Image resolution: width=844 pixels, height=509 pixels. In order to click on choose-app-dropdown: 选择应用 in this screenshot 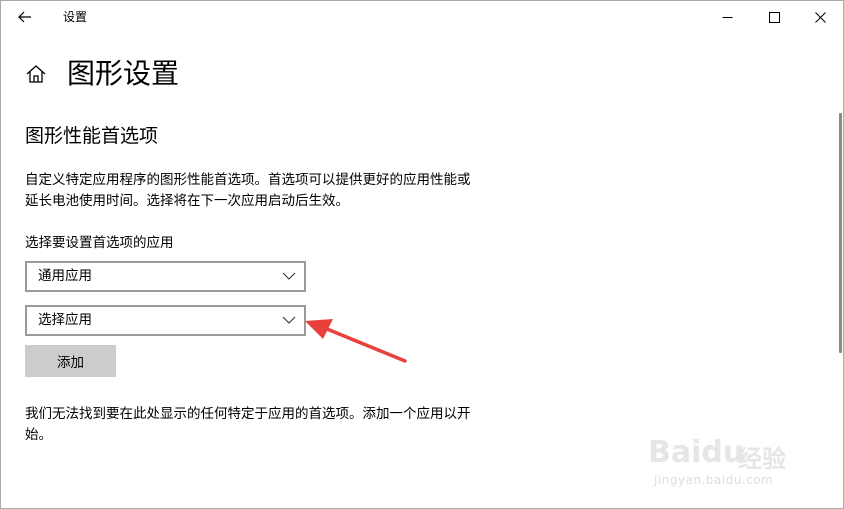, I will do `click(165, 320)`.